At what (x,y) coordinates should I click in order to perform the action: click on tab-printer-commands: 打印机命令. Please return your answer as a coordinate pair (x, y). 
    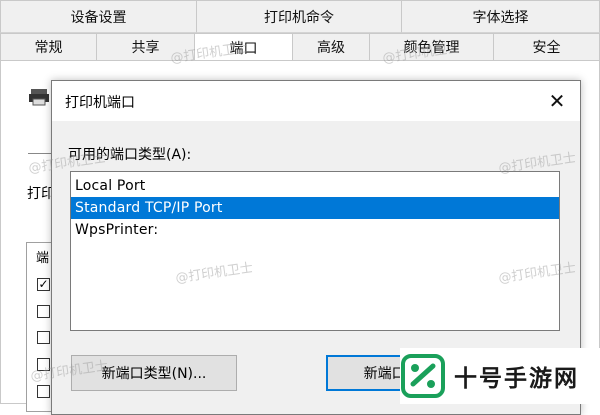
    Looking at the image, I should click on (299, 16).